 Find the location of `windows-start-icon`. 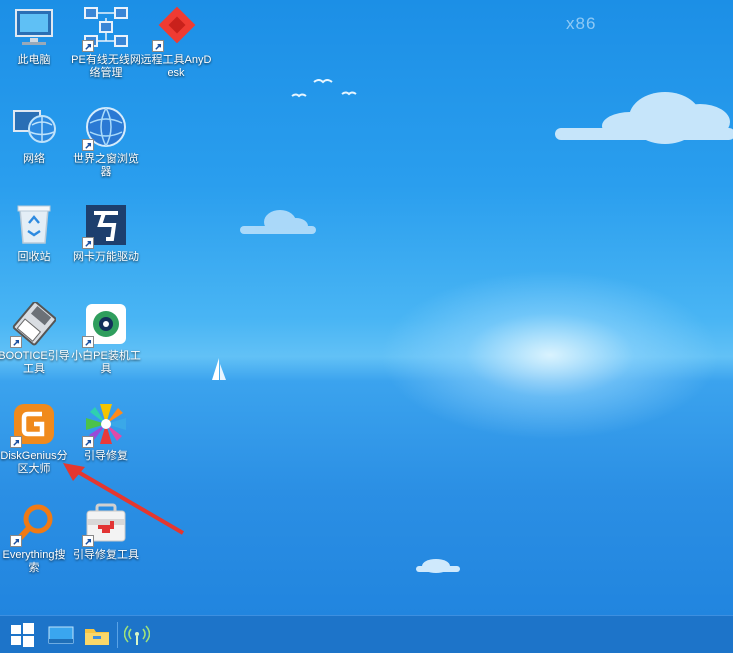

windows-start-icon is located at coordinates (22, 634).